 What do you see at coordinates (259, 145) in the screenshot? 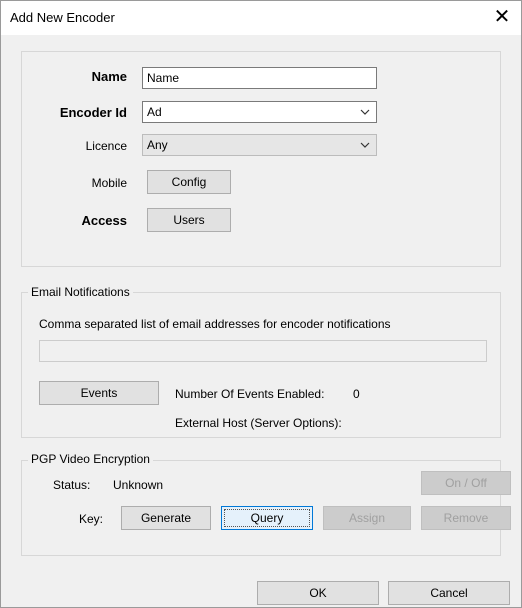
I see `licence-combo: Any` at bounding box center [259, 145].